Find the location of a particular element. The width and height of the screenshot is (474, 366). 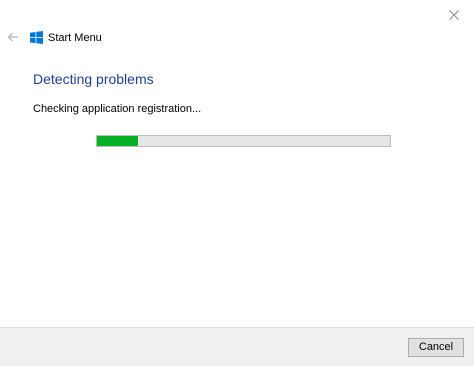

app-title: Start Menu is located at coordinates (75, 38).